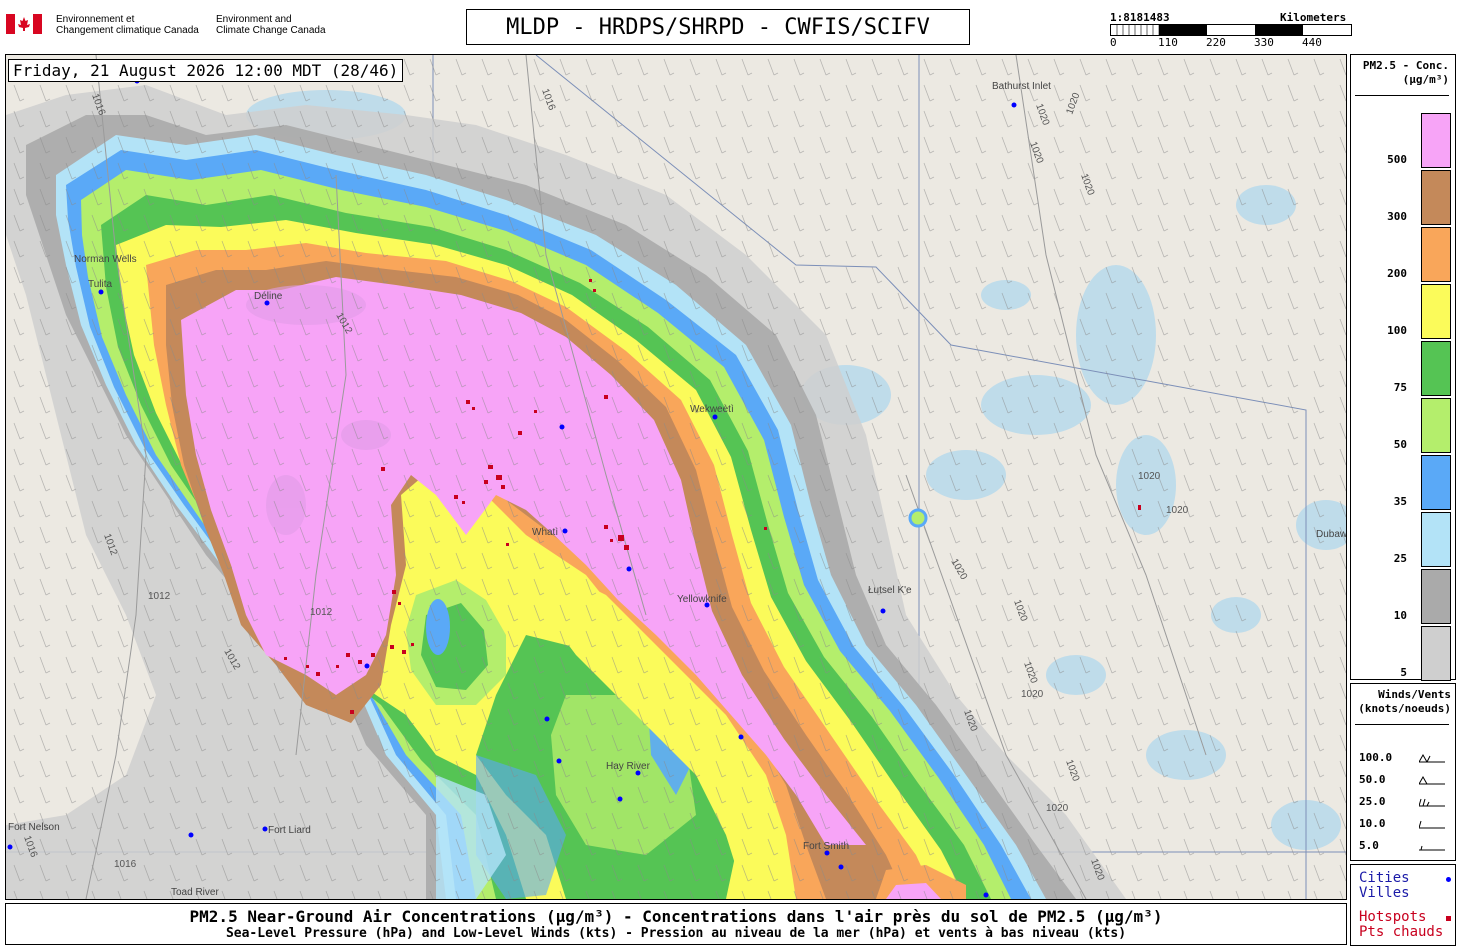  I want to click on legend-threshold-label: 75, so click(1400, 387).